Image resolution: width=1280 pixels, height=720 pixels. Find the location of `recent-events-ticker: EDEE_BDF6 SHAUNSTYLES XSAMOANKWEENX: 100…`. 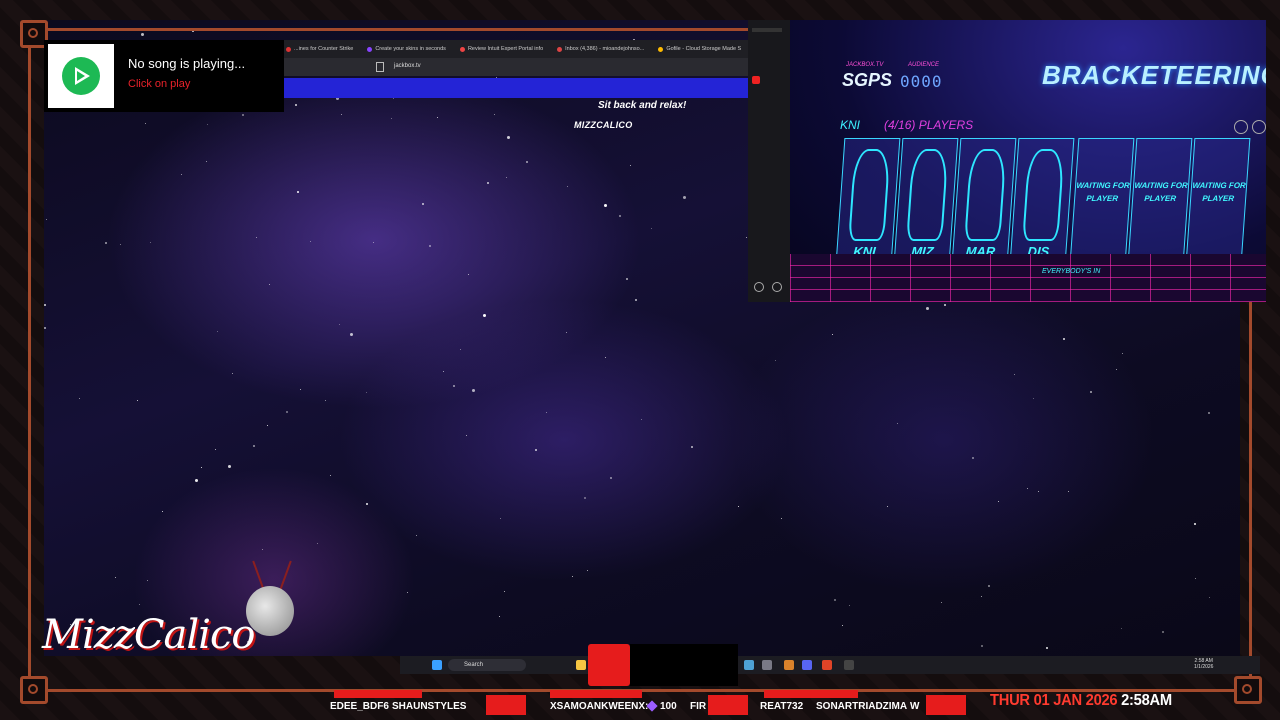

recent-events-ticker: EDEE_BDF6 SHAUNSTYLES XSAMOANKWEENX: 100… is located at coordinates (640, 704).